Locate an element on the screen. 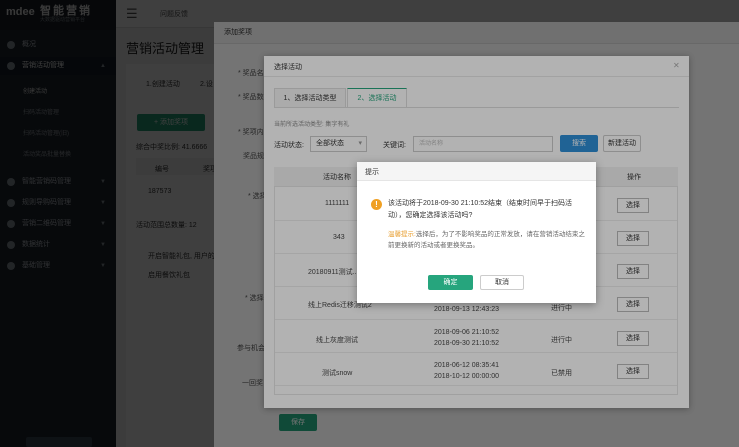  confirm-dialog-title: 提示 is located at coordinates (372, 172).